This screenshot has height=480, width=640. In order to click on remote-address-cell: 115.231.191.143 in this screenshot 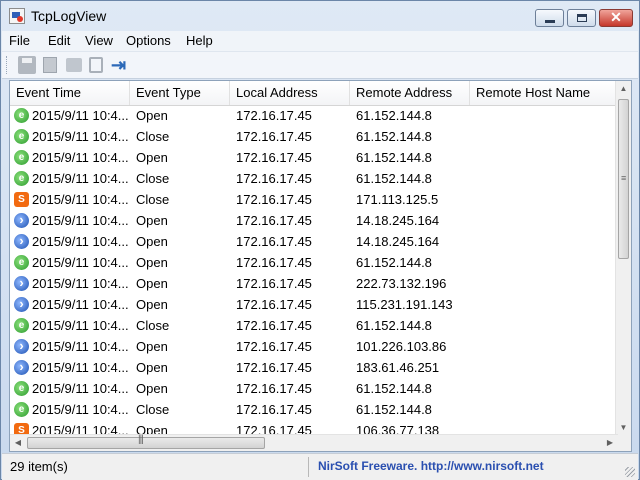, I will do `click(404, 304)`.